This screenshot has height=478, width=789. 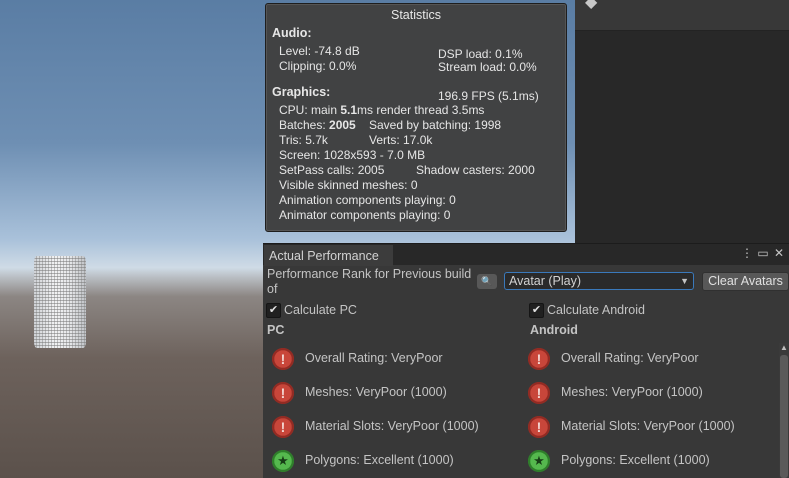 What do you see at coordinates (374, 358) in the screenshot?
I see `pc-row-label: Overall Rating: VeryPoor` at bounding box center [374, 358].